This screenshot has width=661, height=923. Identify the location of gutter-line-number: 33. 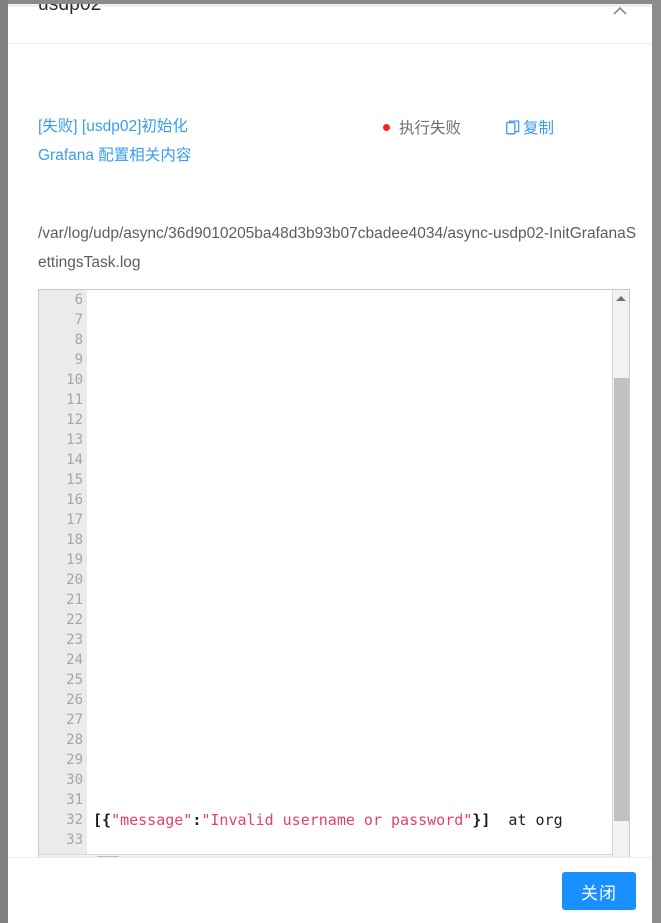
(74, 840).